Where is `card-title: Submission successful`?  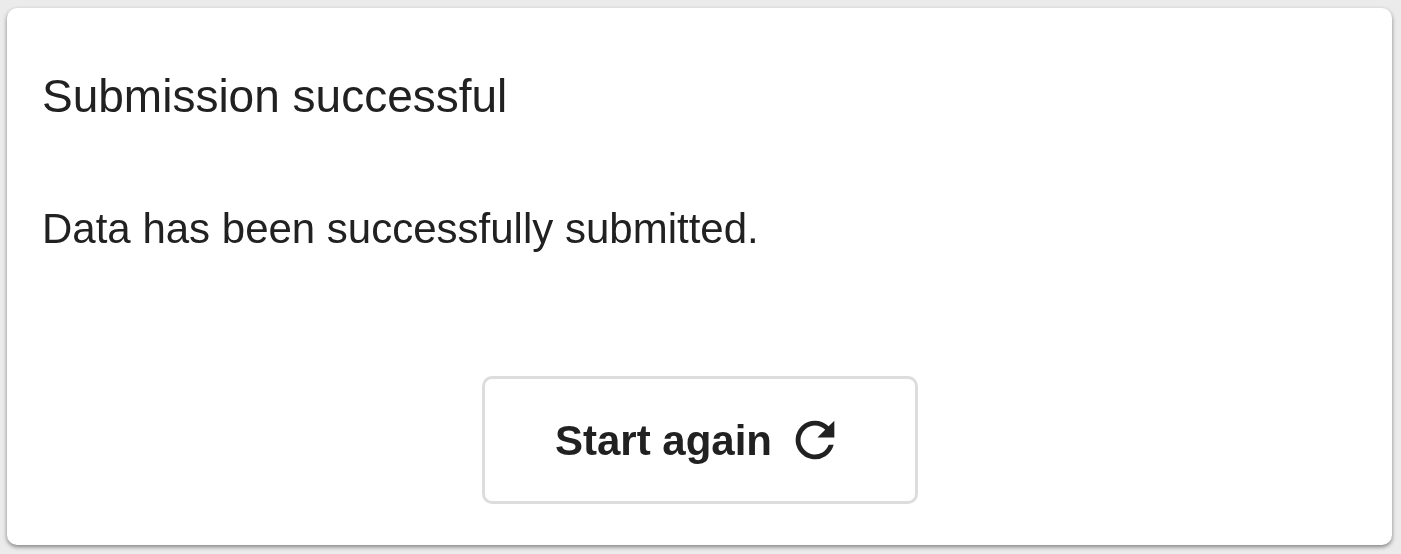 card-title: Submission successful is located at coordinates (275, 96).